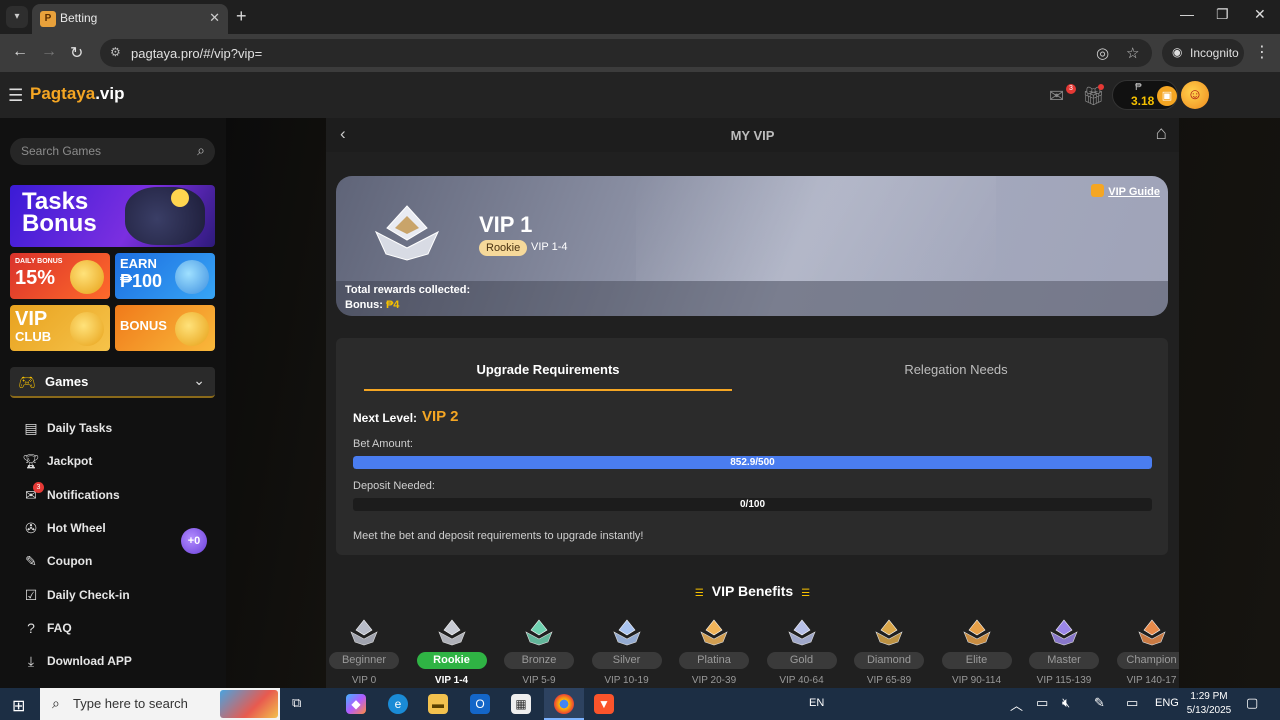 The image size is (1280, 720). Describe the element at coordinates (60, 328) in the screenshot. I see `vip-club-banner: VIP CLUB` at that location.